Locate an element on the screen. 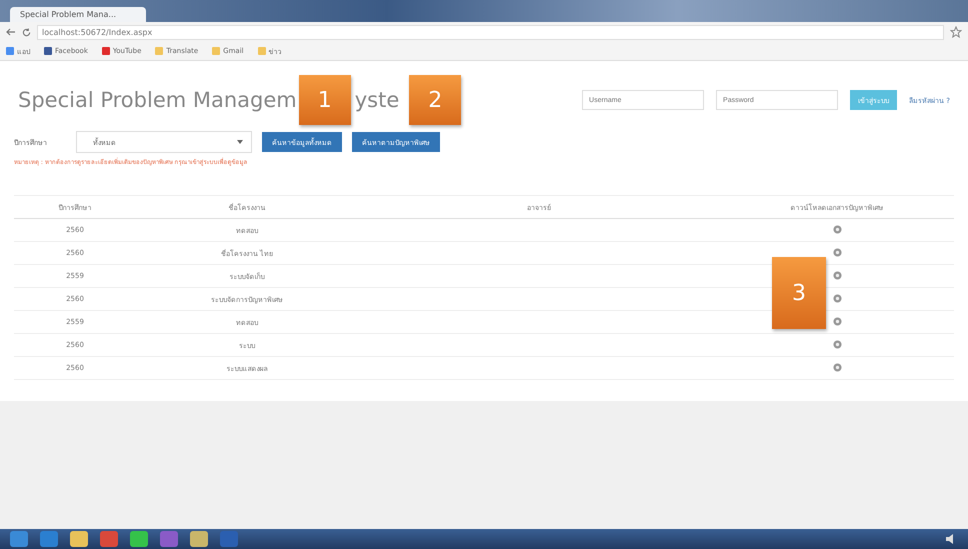 The image size is (968, 549). callout-marker: 2 is located at coordinates (435, 100).